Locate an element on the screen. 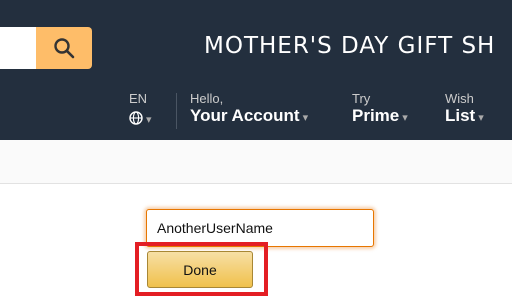  prime-try: Try is located at coordinates (361, 98).